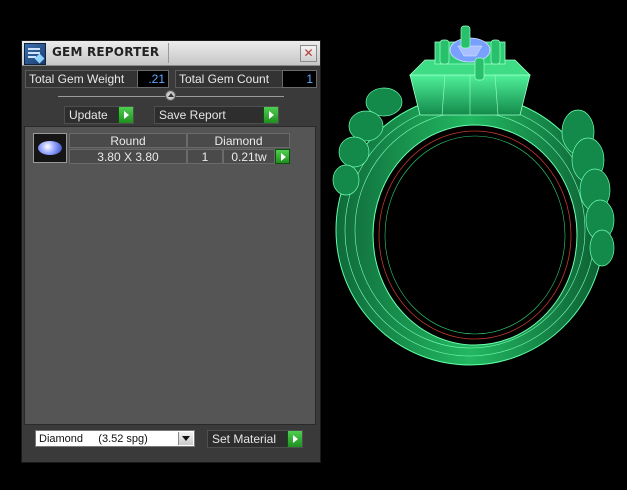 The height and width of the screenshot is (490, 627). Describe the element at coordinates (88, 115) in the screenshot. I see `update-button-label: Update` at that location.